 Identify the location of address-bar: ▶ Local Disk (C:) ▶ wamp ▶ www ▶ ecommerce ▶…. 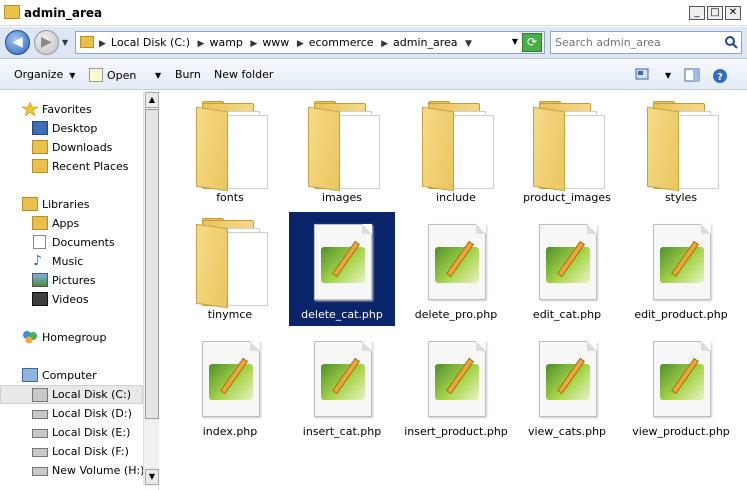
(310, 42).